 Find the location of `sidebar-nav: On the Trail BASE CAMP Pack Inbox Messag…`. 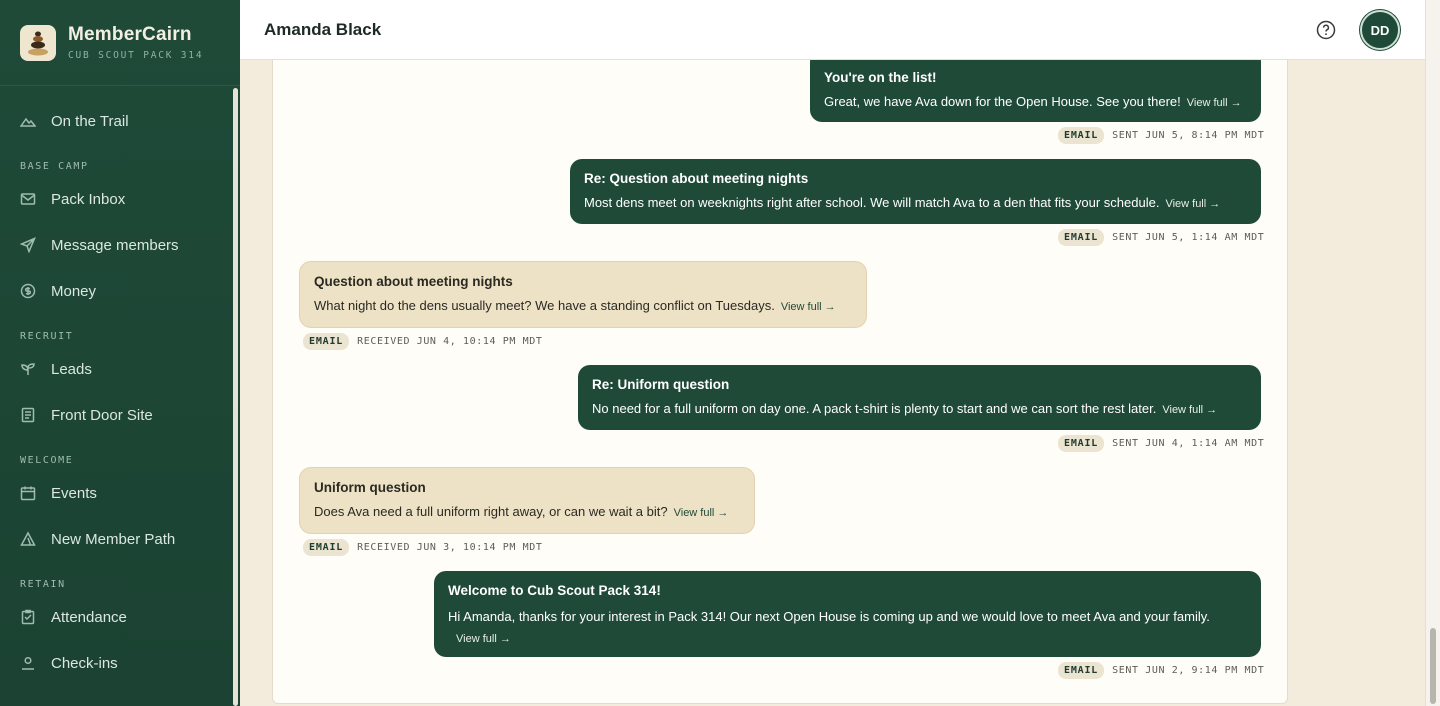

sidebar-nav: On the Trail BASE CAMP Pack Inbox Messag… is located at coordinates (120, 386).